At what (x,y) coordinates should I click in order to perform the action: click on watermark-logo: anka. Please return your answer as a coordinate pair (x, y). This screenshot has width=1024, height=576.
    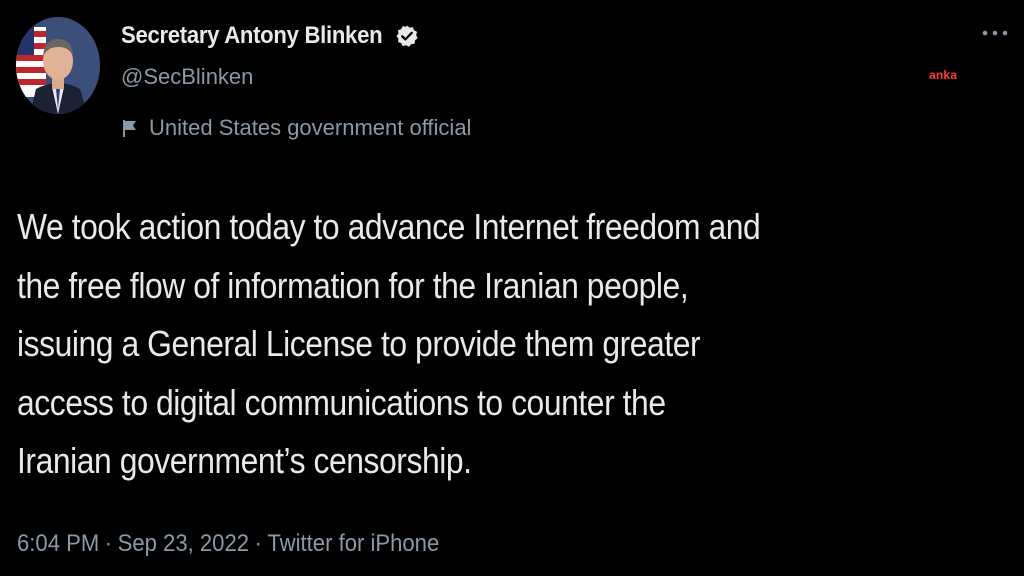
    Looking at the image, I should click on (943, 75).